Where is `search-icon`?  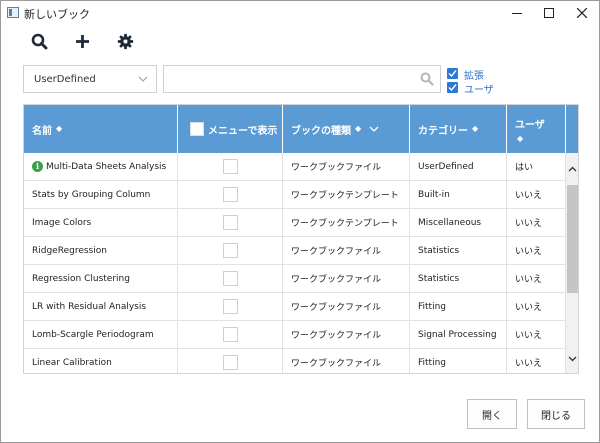 search-icon is located at coordinates (39, 41).